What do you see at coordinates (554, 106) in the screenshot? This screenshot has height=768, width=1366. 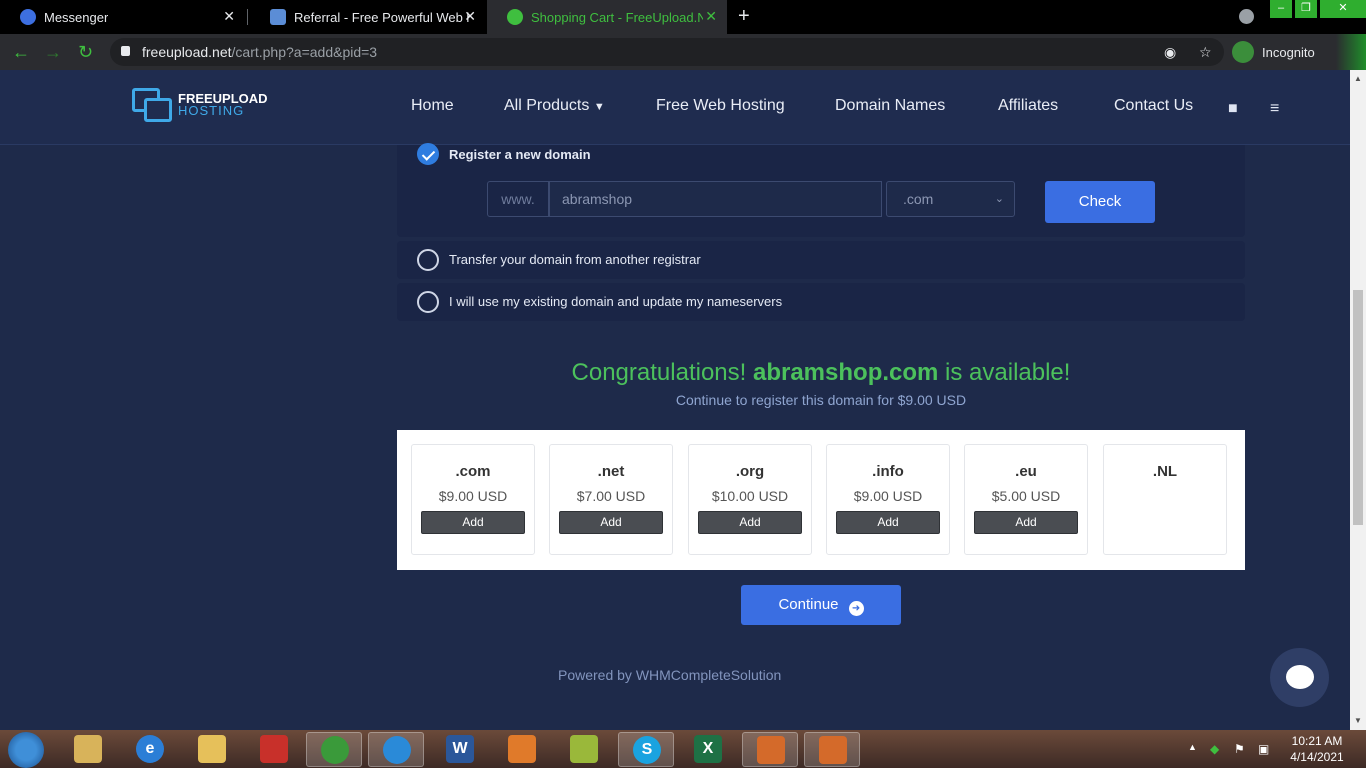 I see `nav-all-products: All Products ▼` at bounding box center [554, 106].